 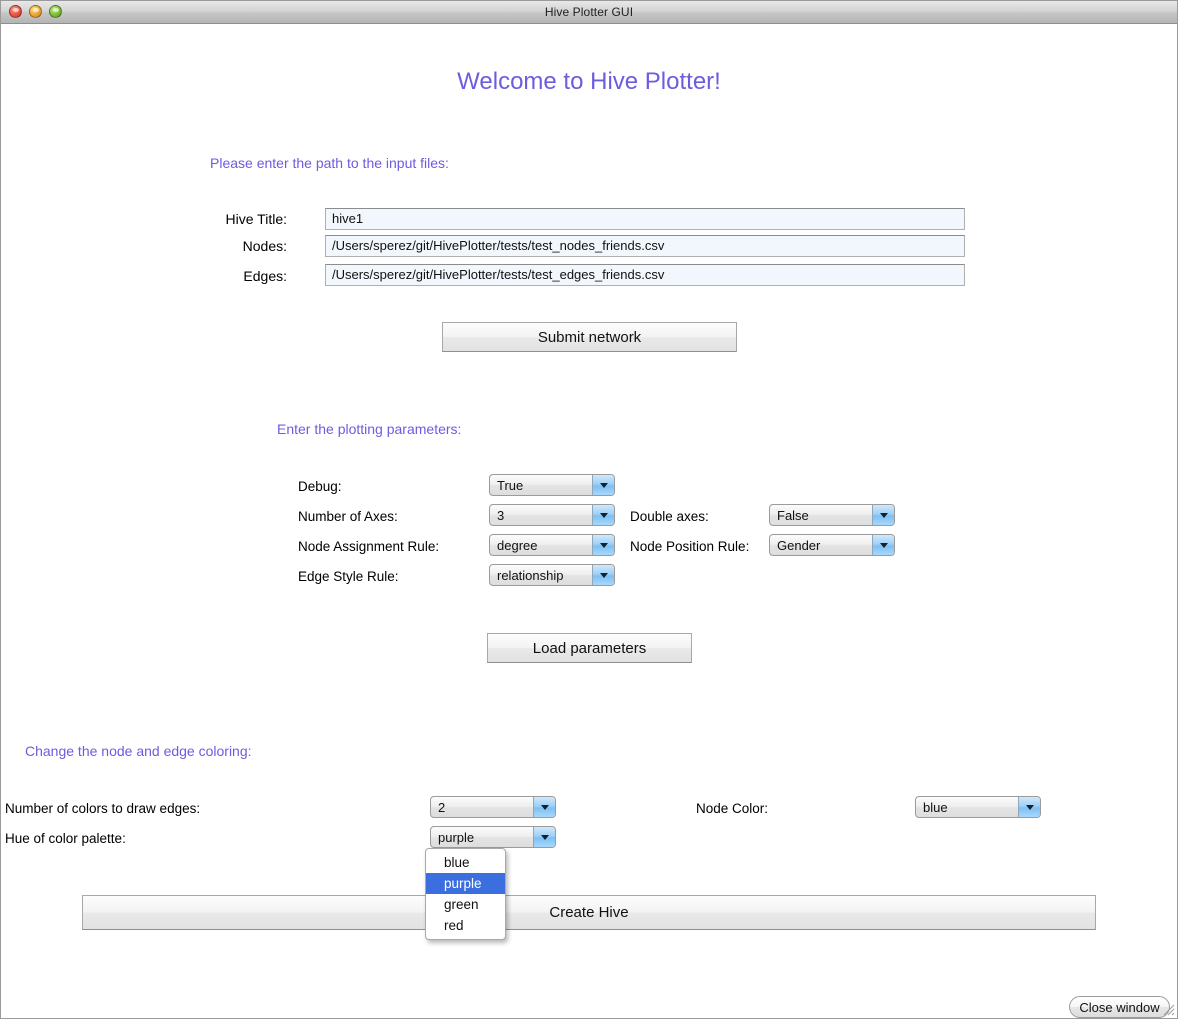 I want to click on traffic-light-group, so click(x=35, y=11).